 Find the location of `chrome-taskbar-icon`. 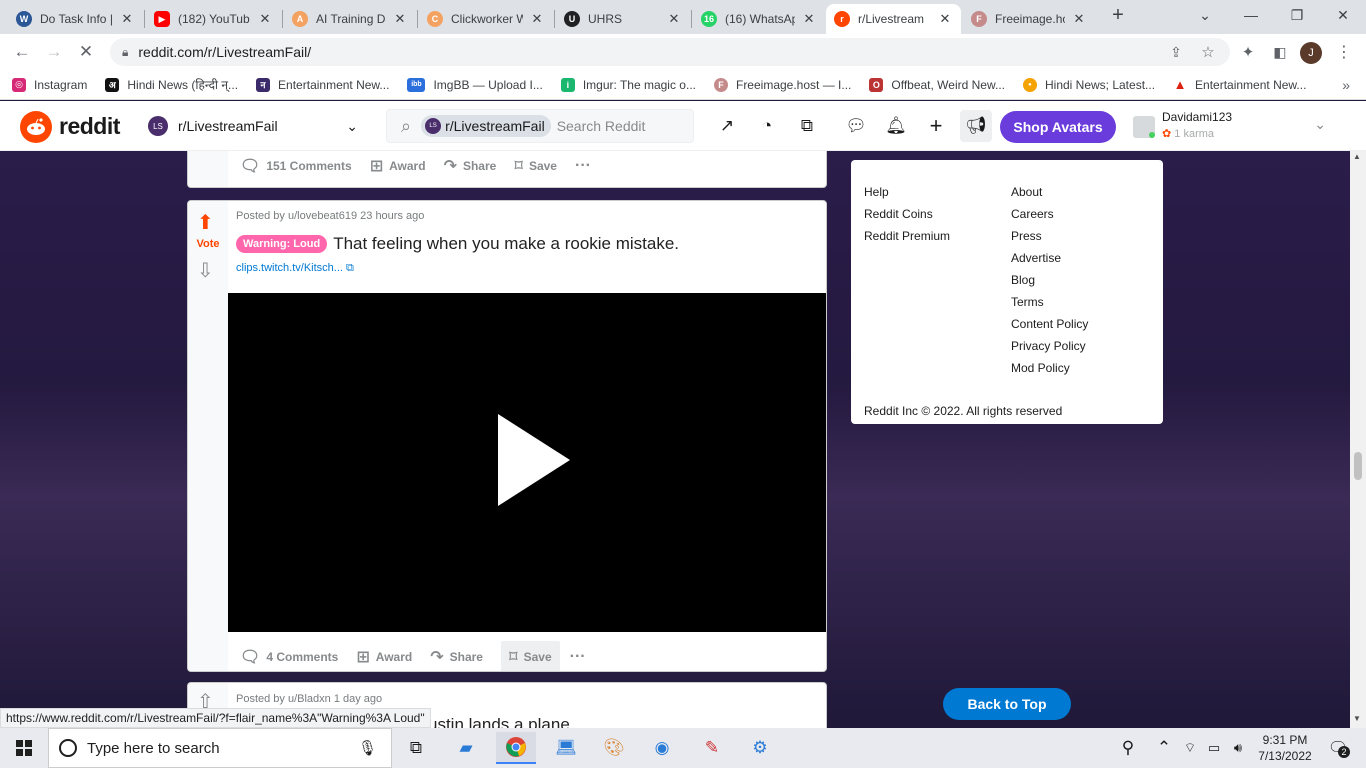

chrome-taskbar-icon is located at coordinates (516, 748).